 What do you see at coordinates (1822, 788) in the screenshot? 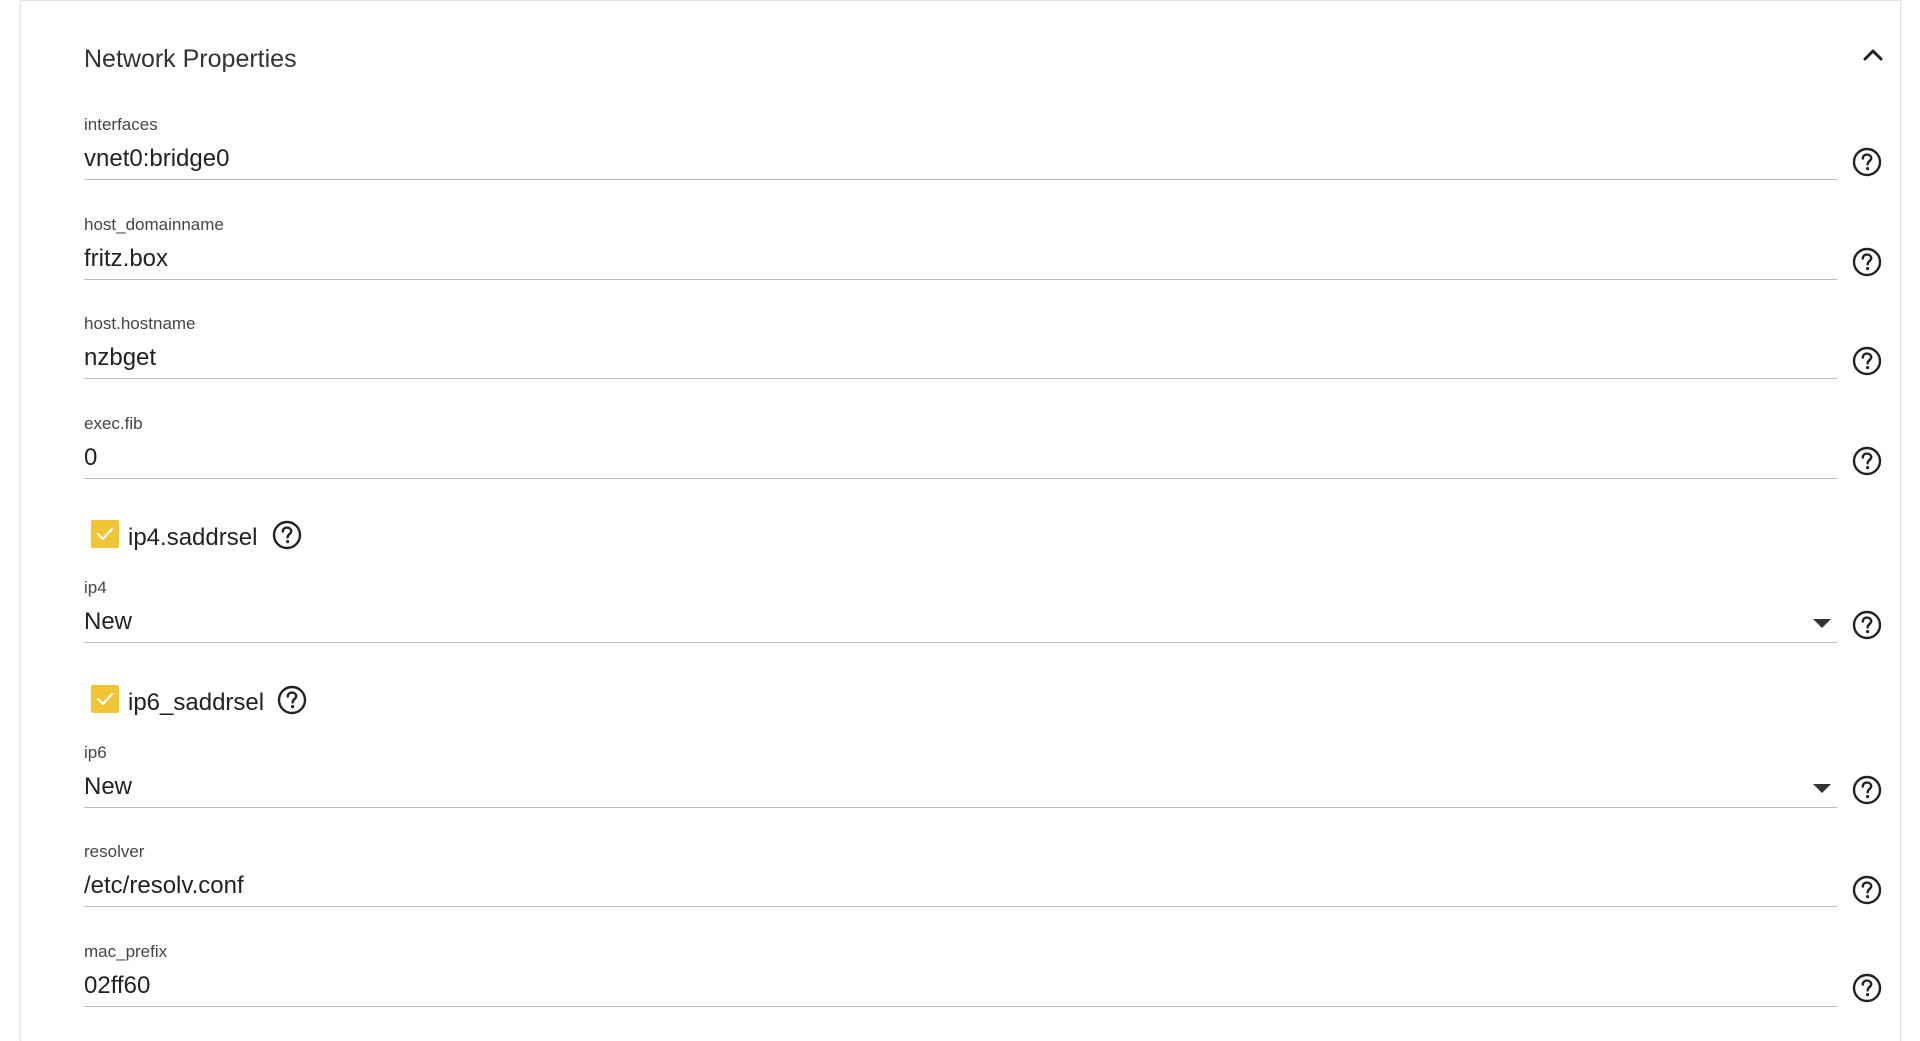
I see `ip6-dropdown-caret-icon` at bounding box center [1822, 788].